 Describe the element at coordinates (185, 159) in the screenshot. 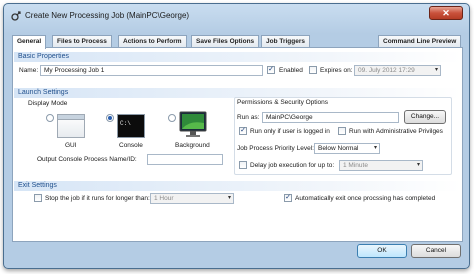

I see `output-console-input` at that location.